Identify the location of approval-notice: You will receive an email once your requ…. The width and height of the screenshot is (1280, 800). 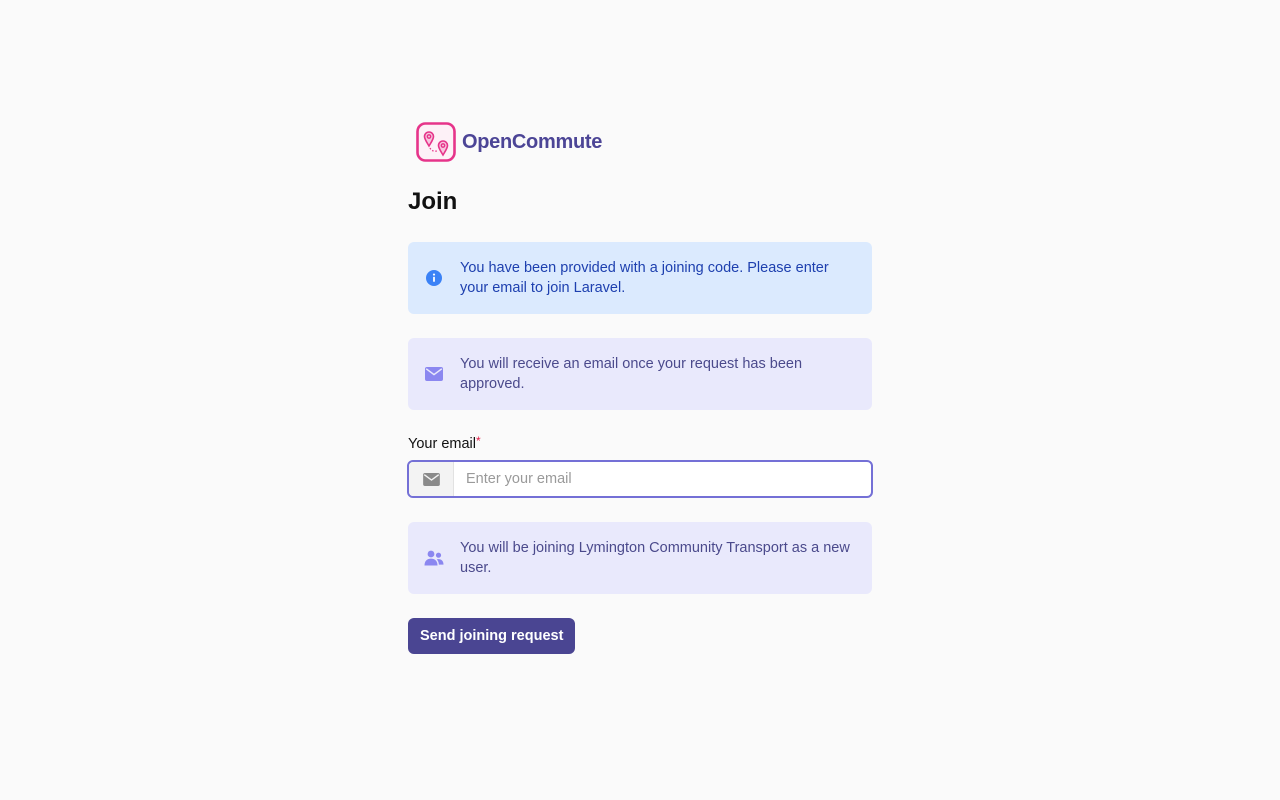
(640, 374).